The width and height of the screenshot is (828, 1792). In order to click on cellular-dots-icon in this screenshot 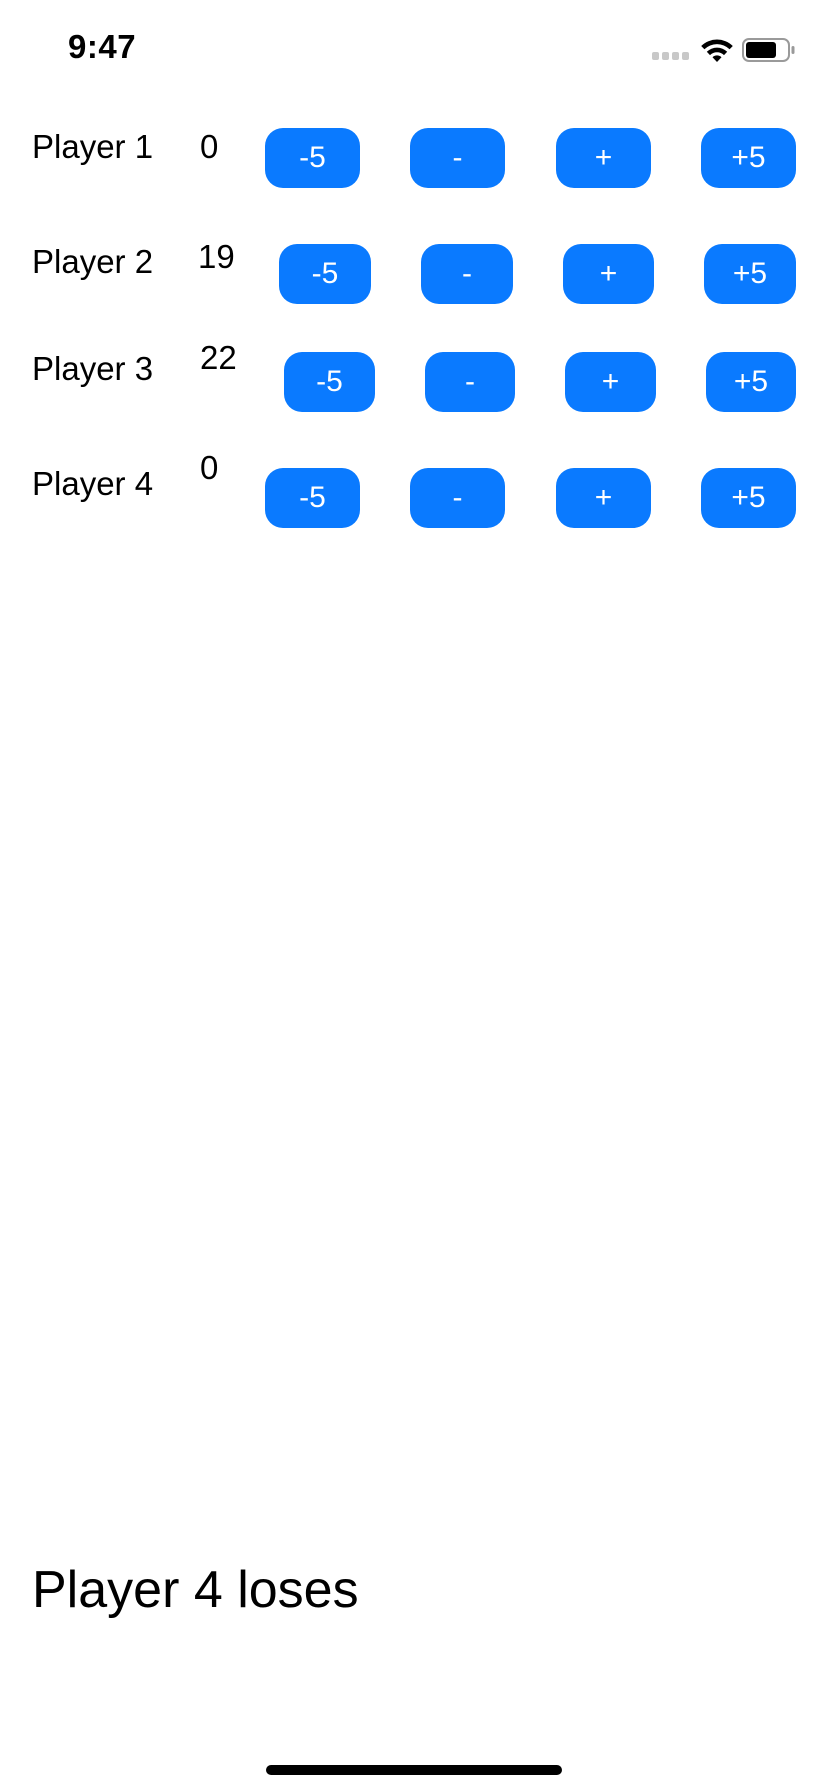, I will do `click(672, 57)`.